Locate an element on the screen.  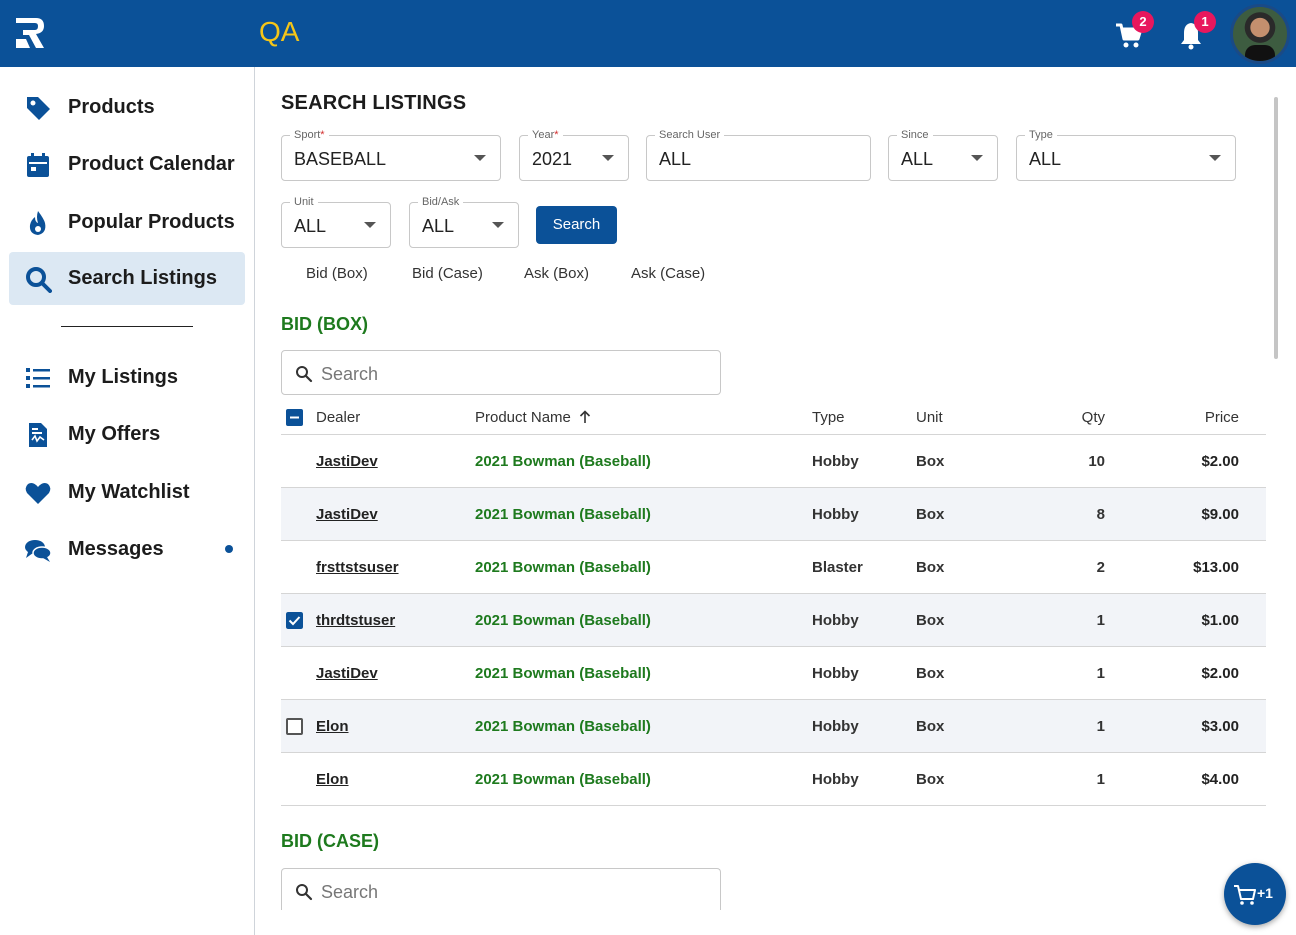
sidebar-item-label: My Watchlist is located at coordinates (129, 492).